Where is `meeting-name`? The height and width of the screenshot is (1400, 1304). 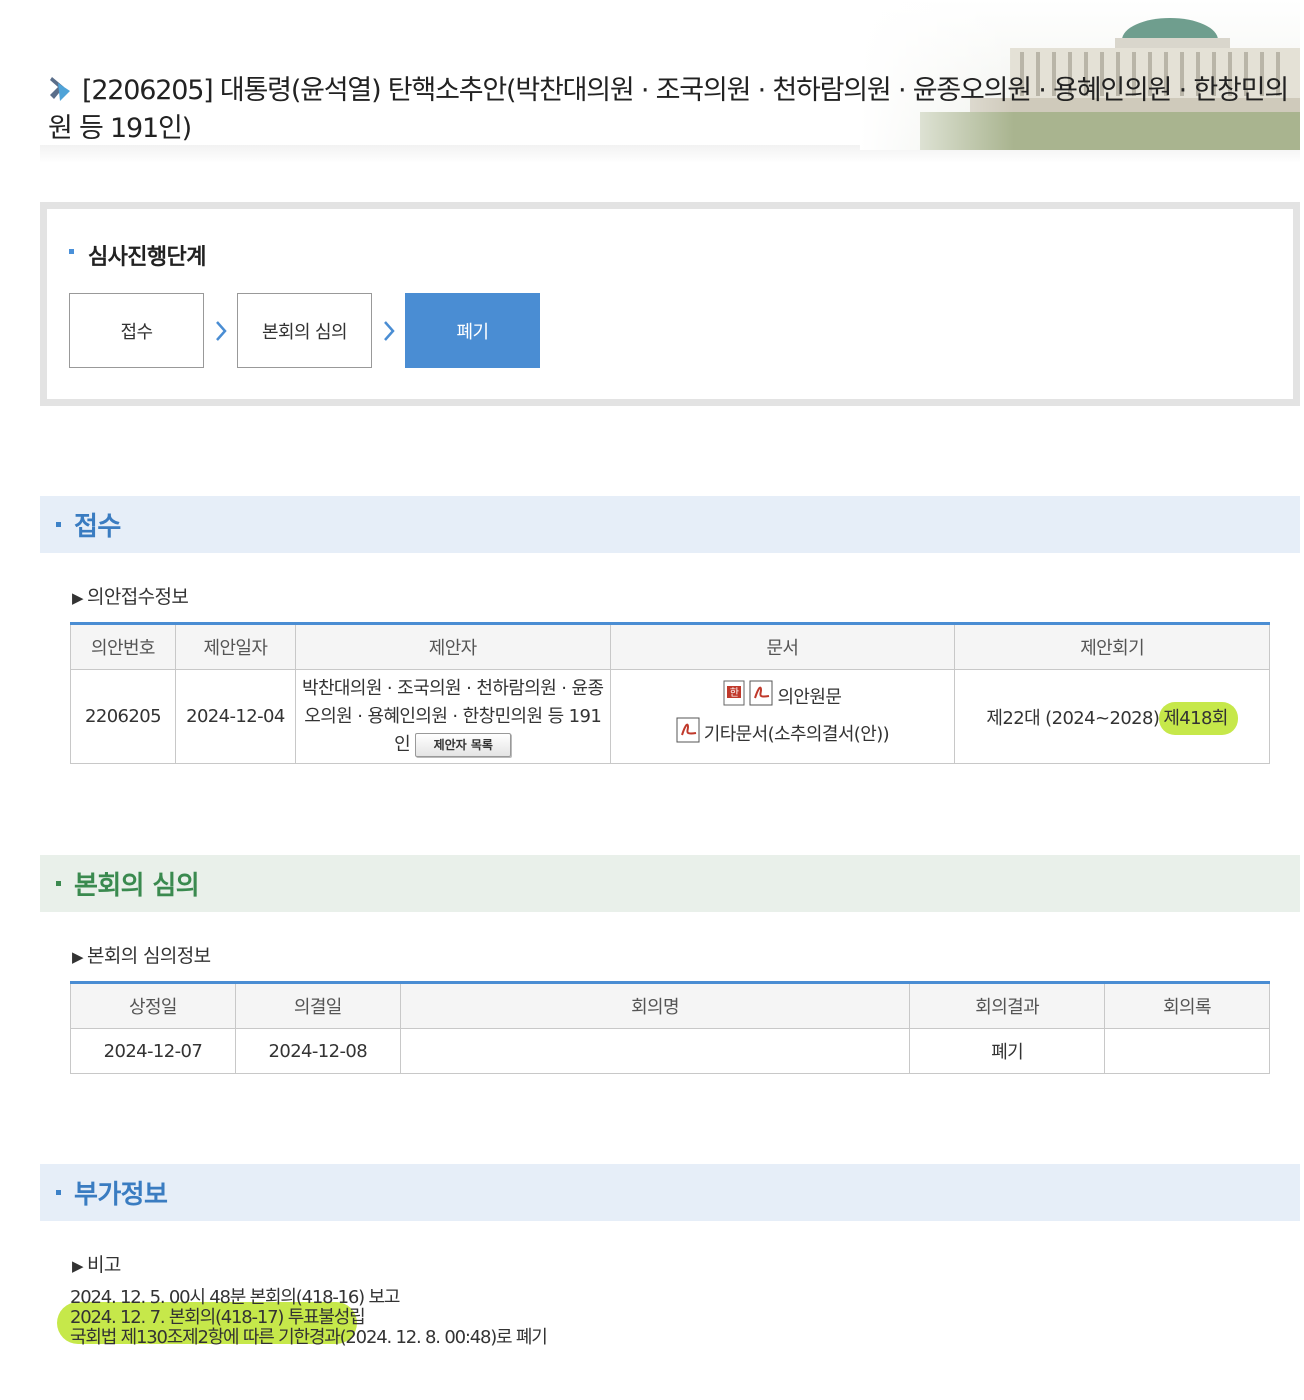 meeting-name is located at coordinates (655, 1051).